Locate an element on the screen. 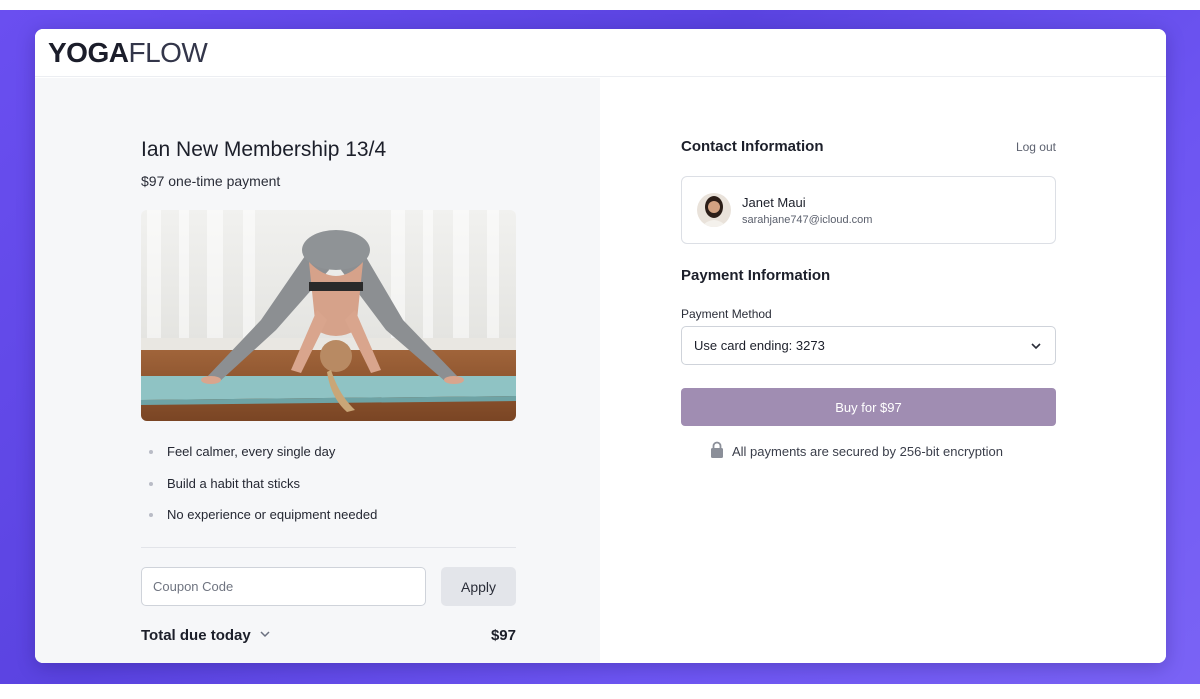 The width and height of the screenshot is (1200, 699). contact-section-title: Contact Information is located at coordinates (752, 146).